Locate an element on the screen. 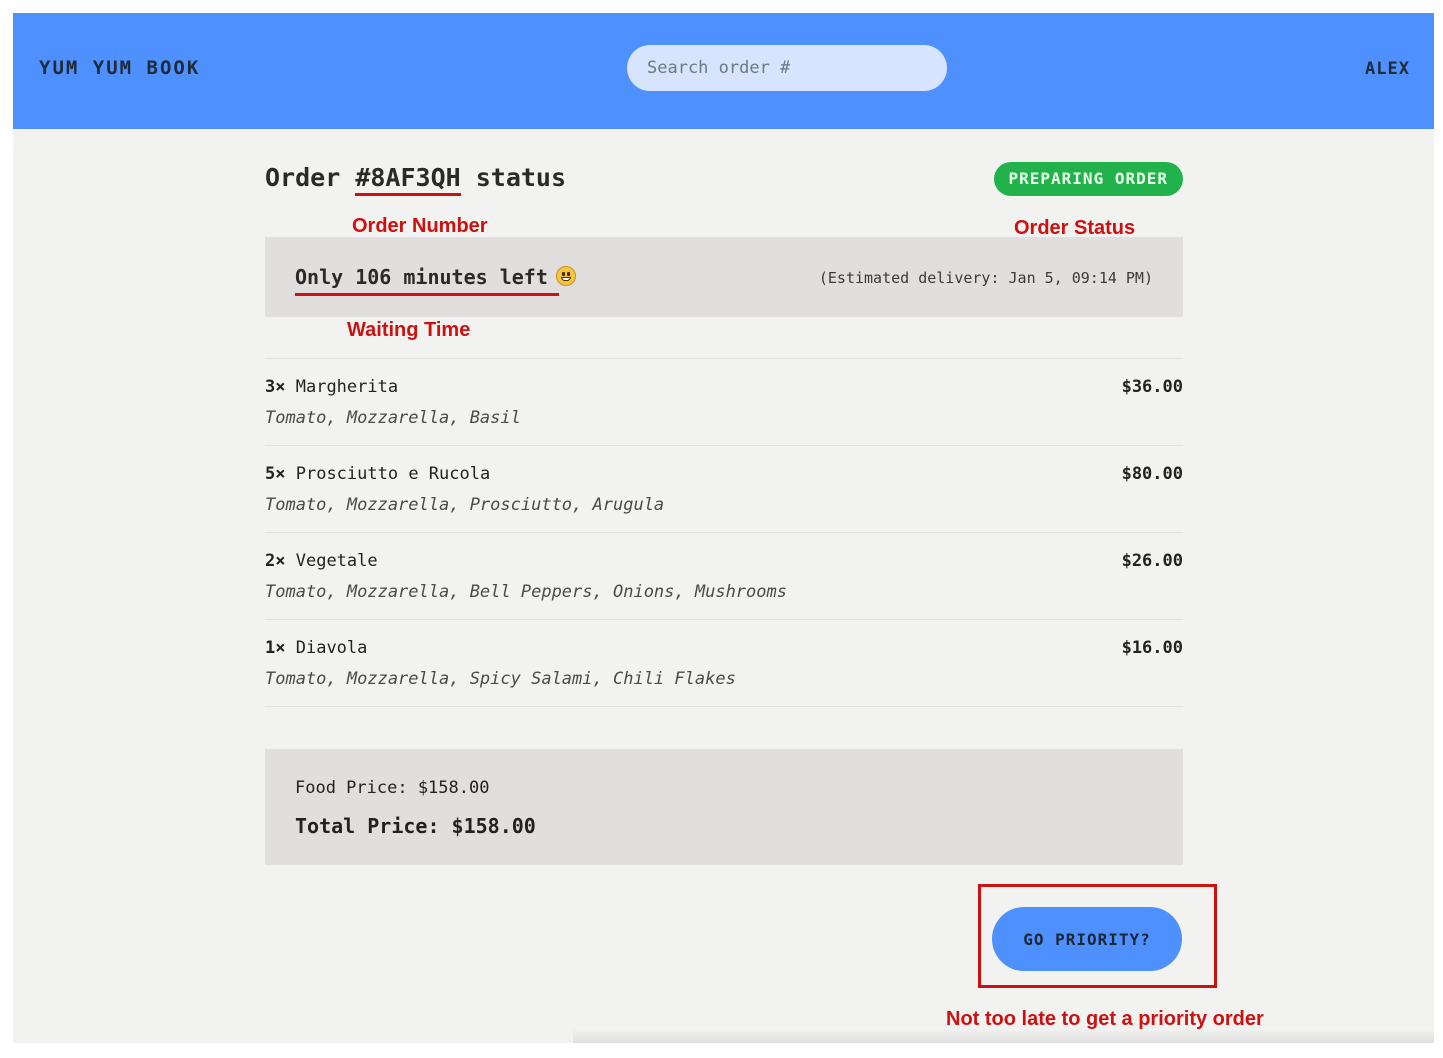 This screenshot has width=1443, height=1058. order-number: #8AF3QH is located at coordinates (408, 179).